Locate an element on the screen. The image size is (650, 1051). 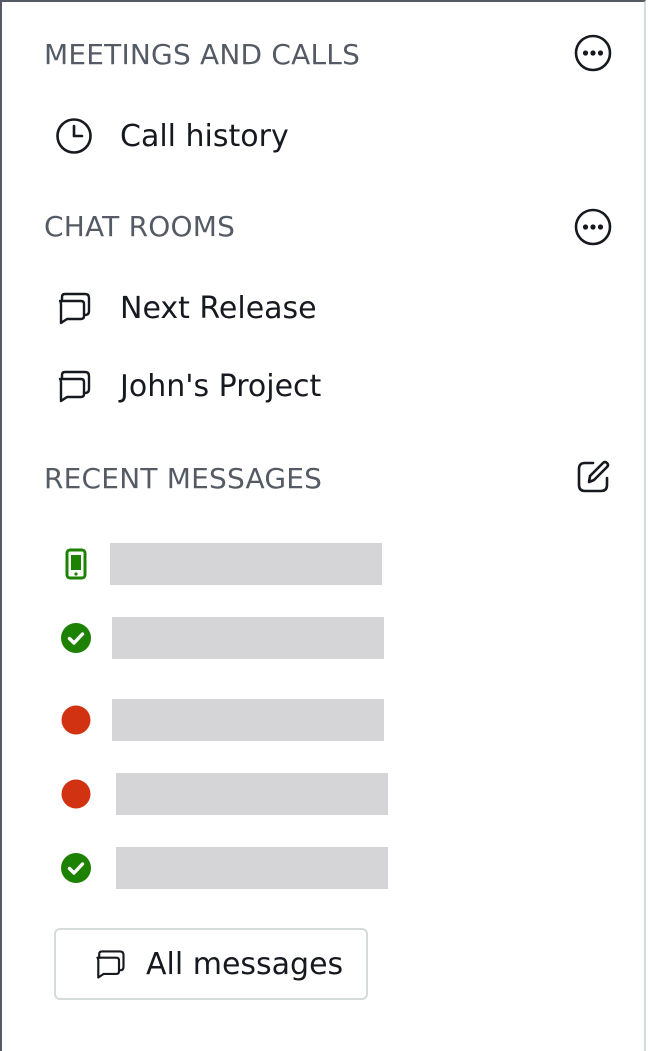
chat-rooms-more-button is located at coordinates (593, 227).